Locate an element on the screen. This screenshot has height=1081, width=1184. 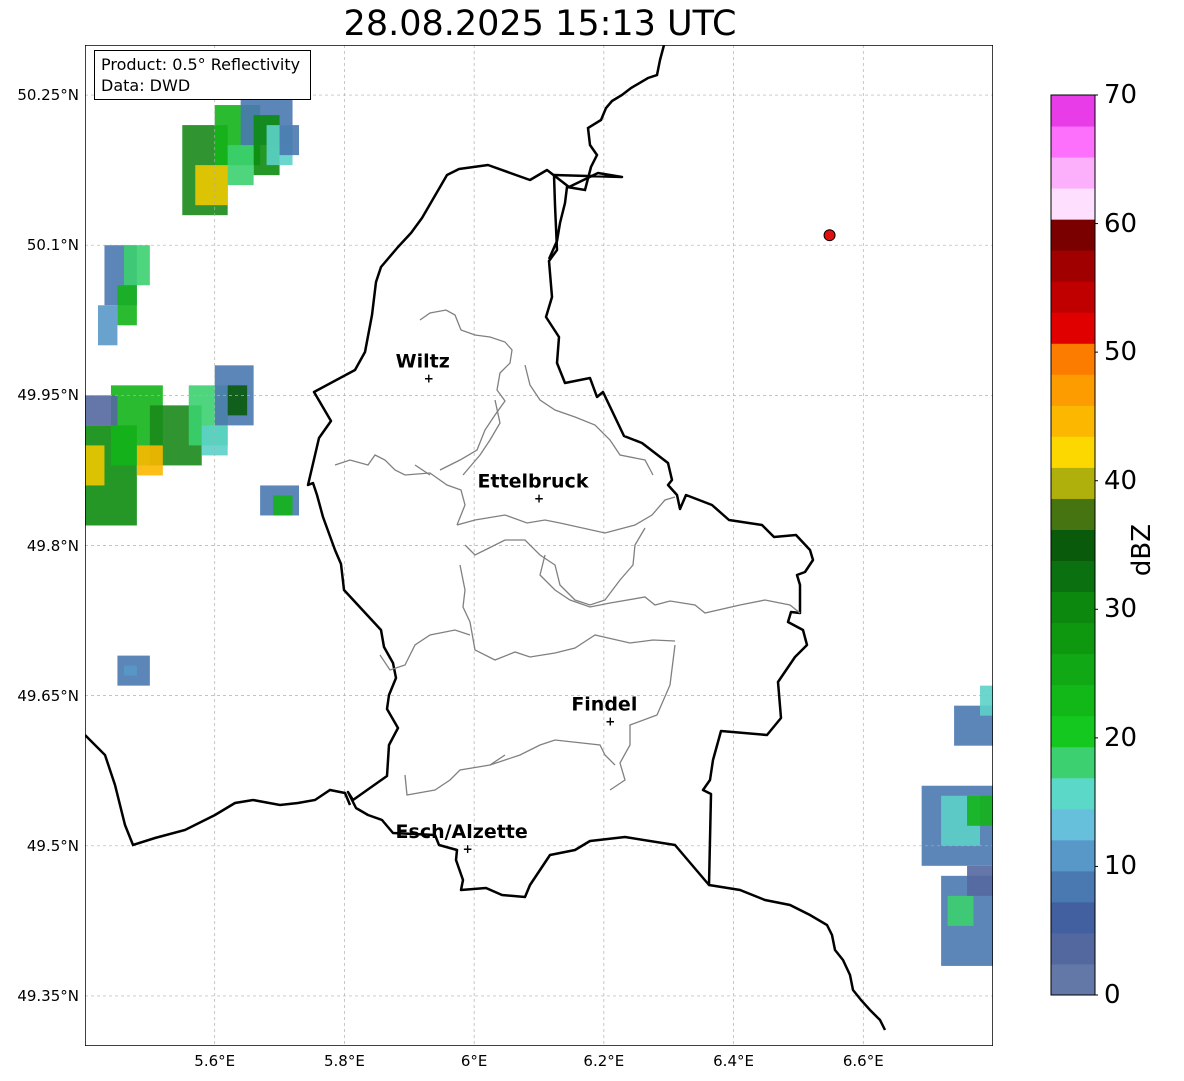
map-title: 28.08.2025 15:13 UTC is located at coordinates (540, 24).